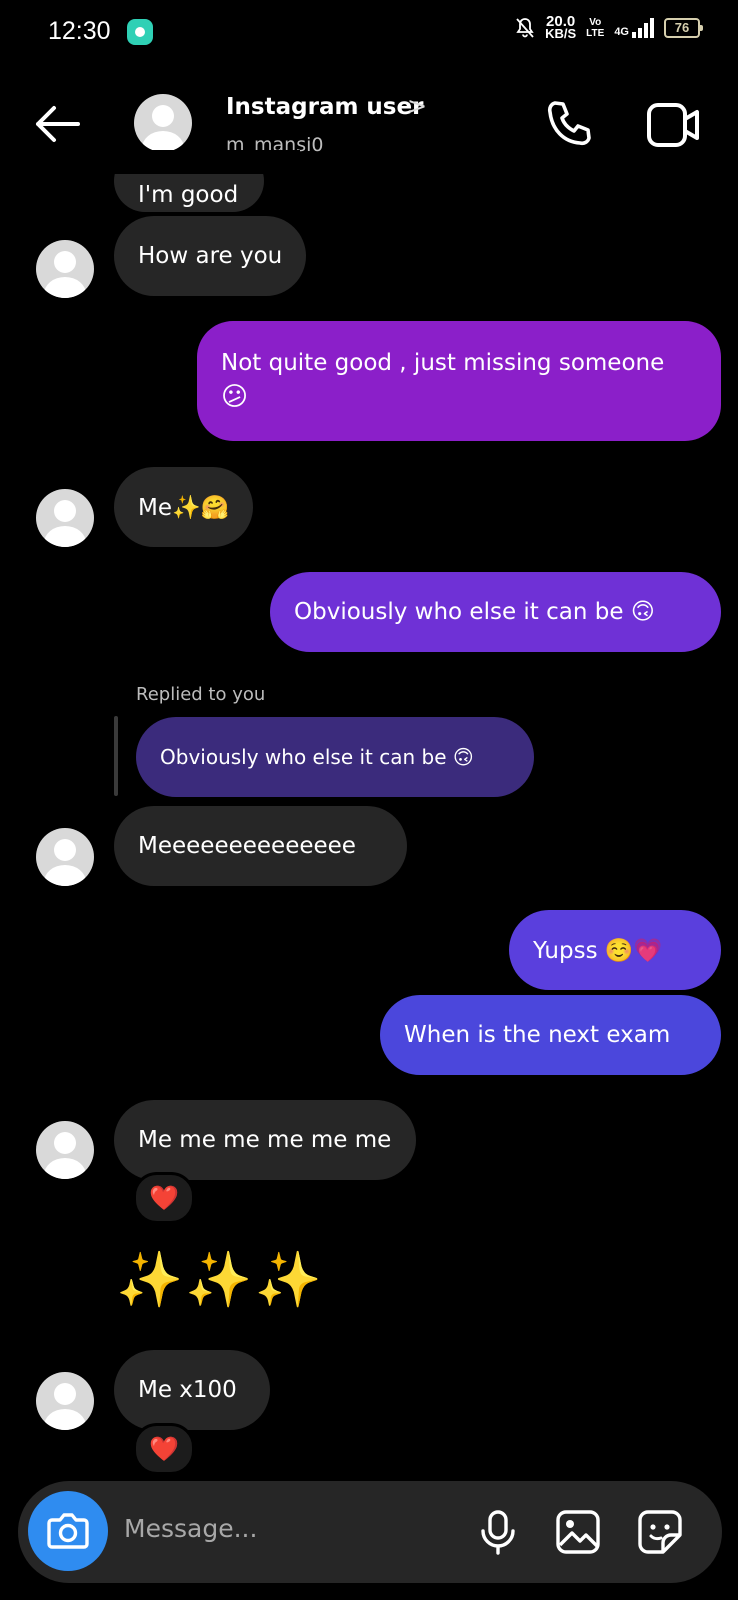 The image size is (738, 1600). Describe the element at coordinates (643, 28) in the screenshot. I see `signal-bars-icon` at that location.